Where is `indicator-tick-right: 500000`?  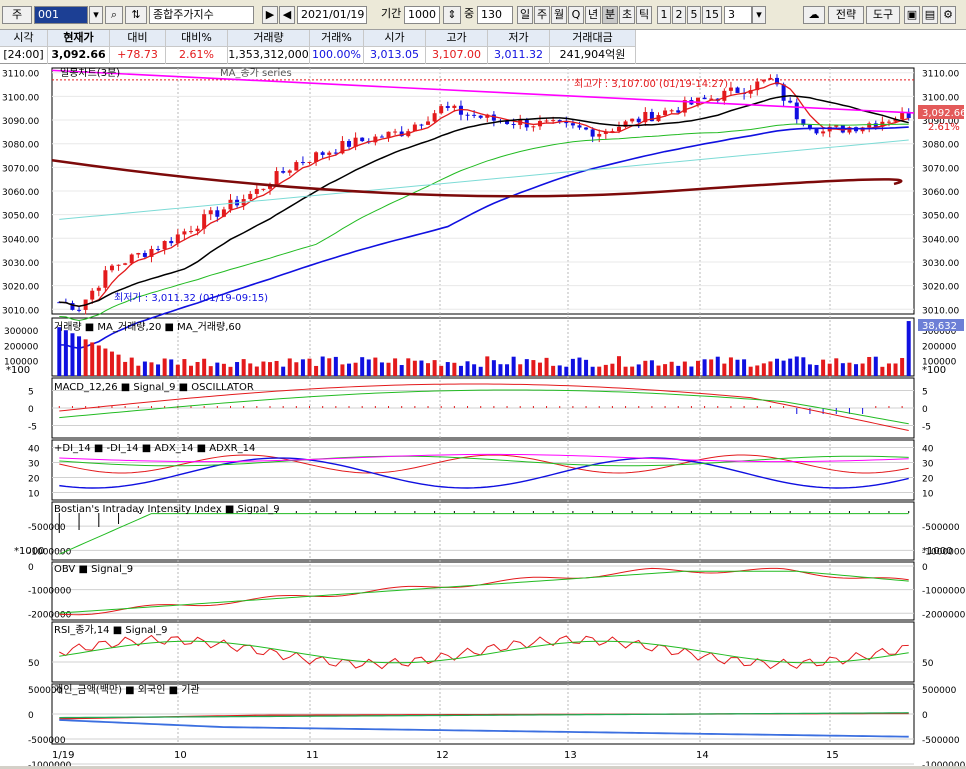
indicator-tick-right: 500000 is located at coordinates (939, 691).